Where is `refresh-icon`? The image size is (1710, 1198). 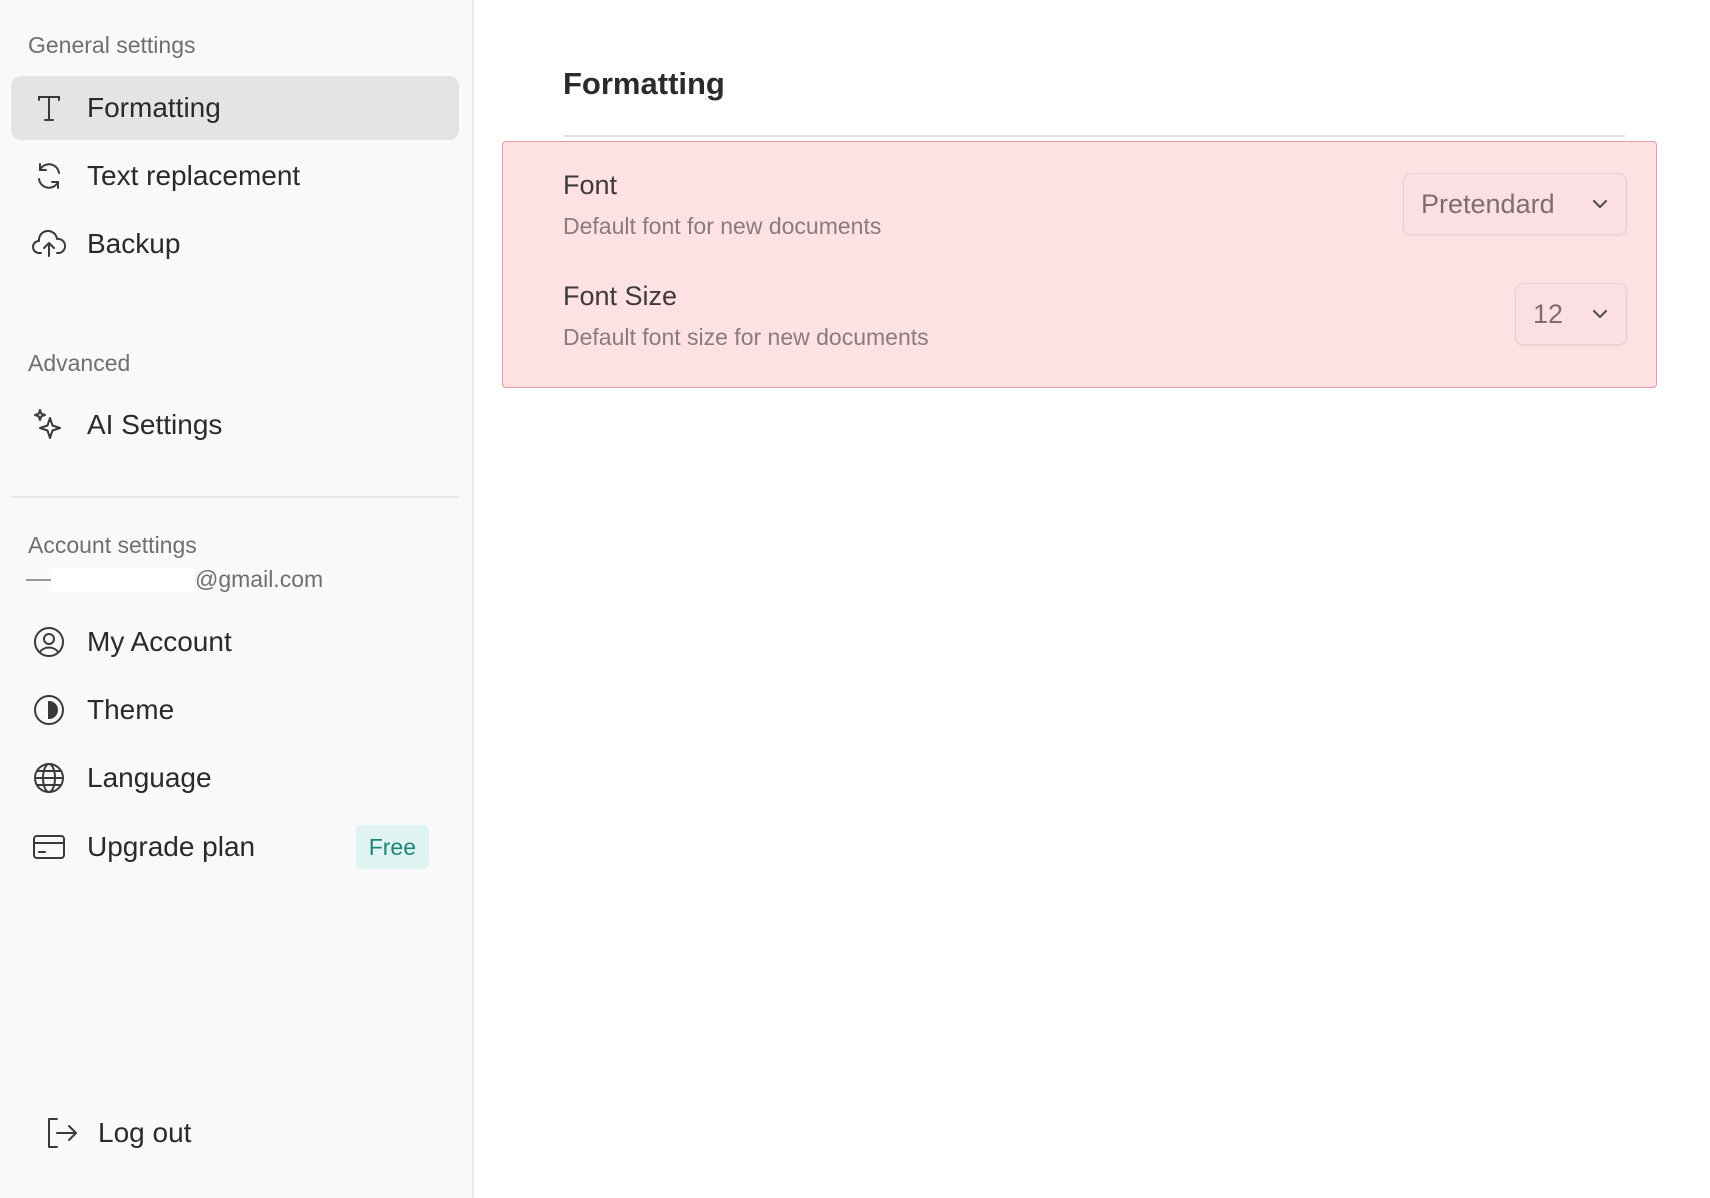
refresh-icon is located at coordinates (49, 176).